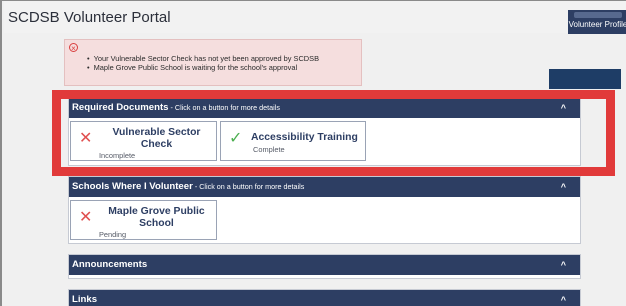 The width and height of the screenshot is (626, 306). I want to click on links-header: Links ^, so click(324, 298).